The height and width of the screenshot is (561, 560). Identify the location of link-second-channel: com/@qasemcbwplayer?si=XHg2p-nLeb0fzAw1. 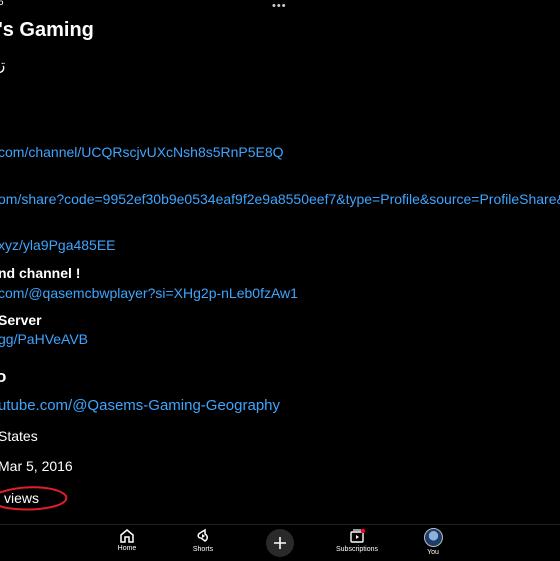
(149, 293).